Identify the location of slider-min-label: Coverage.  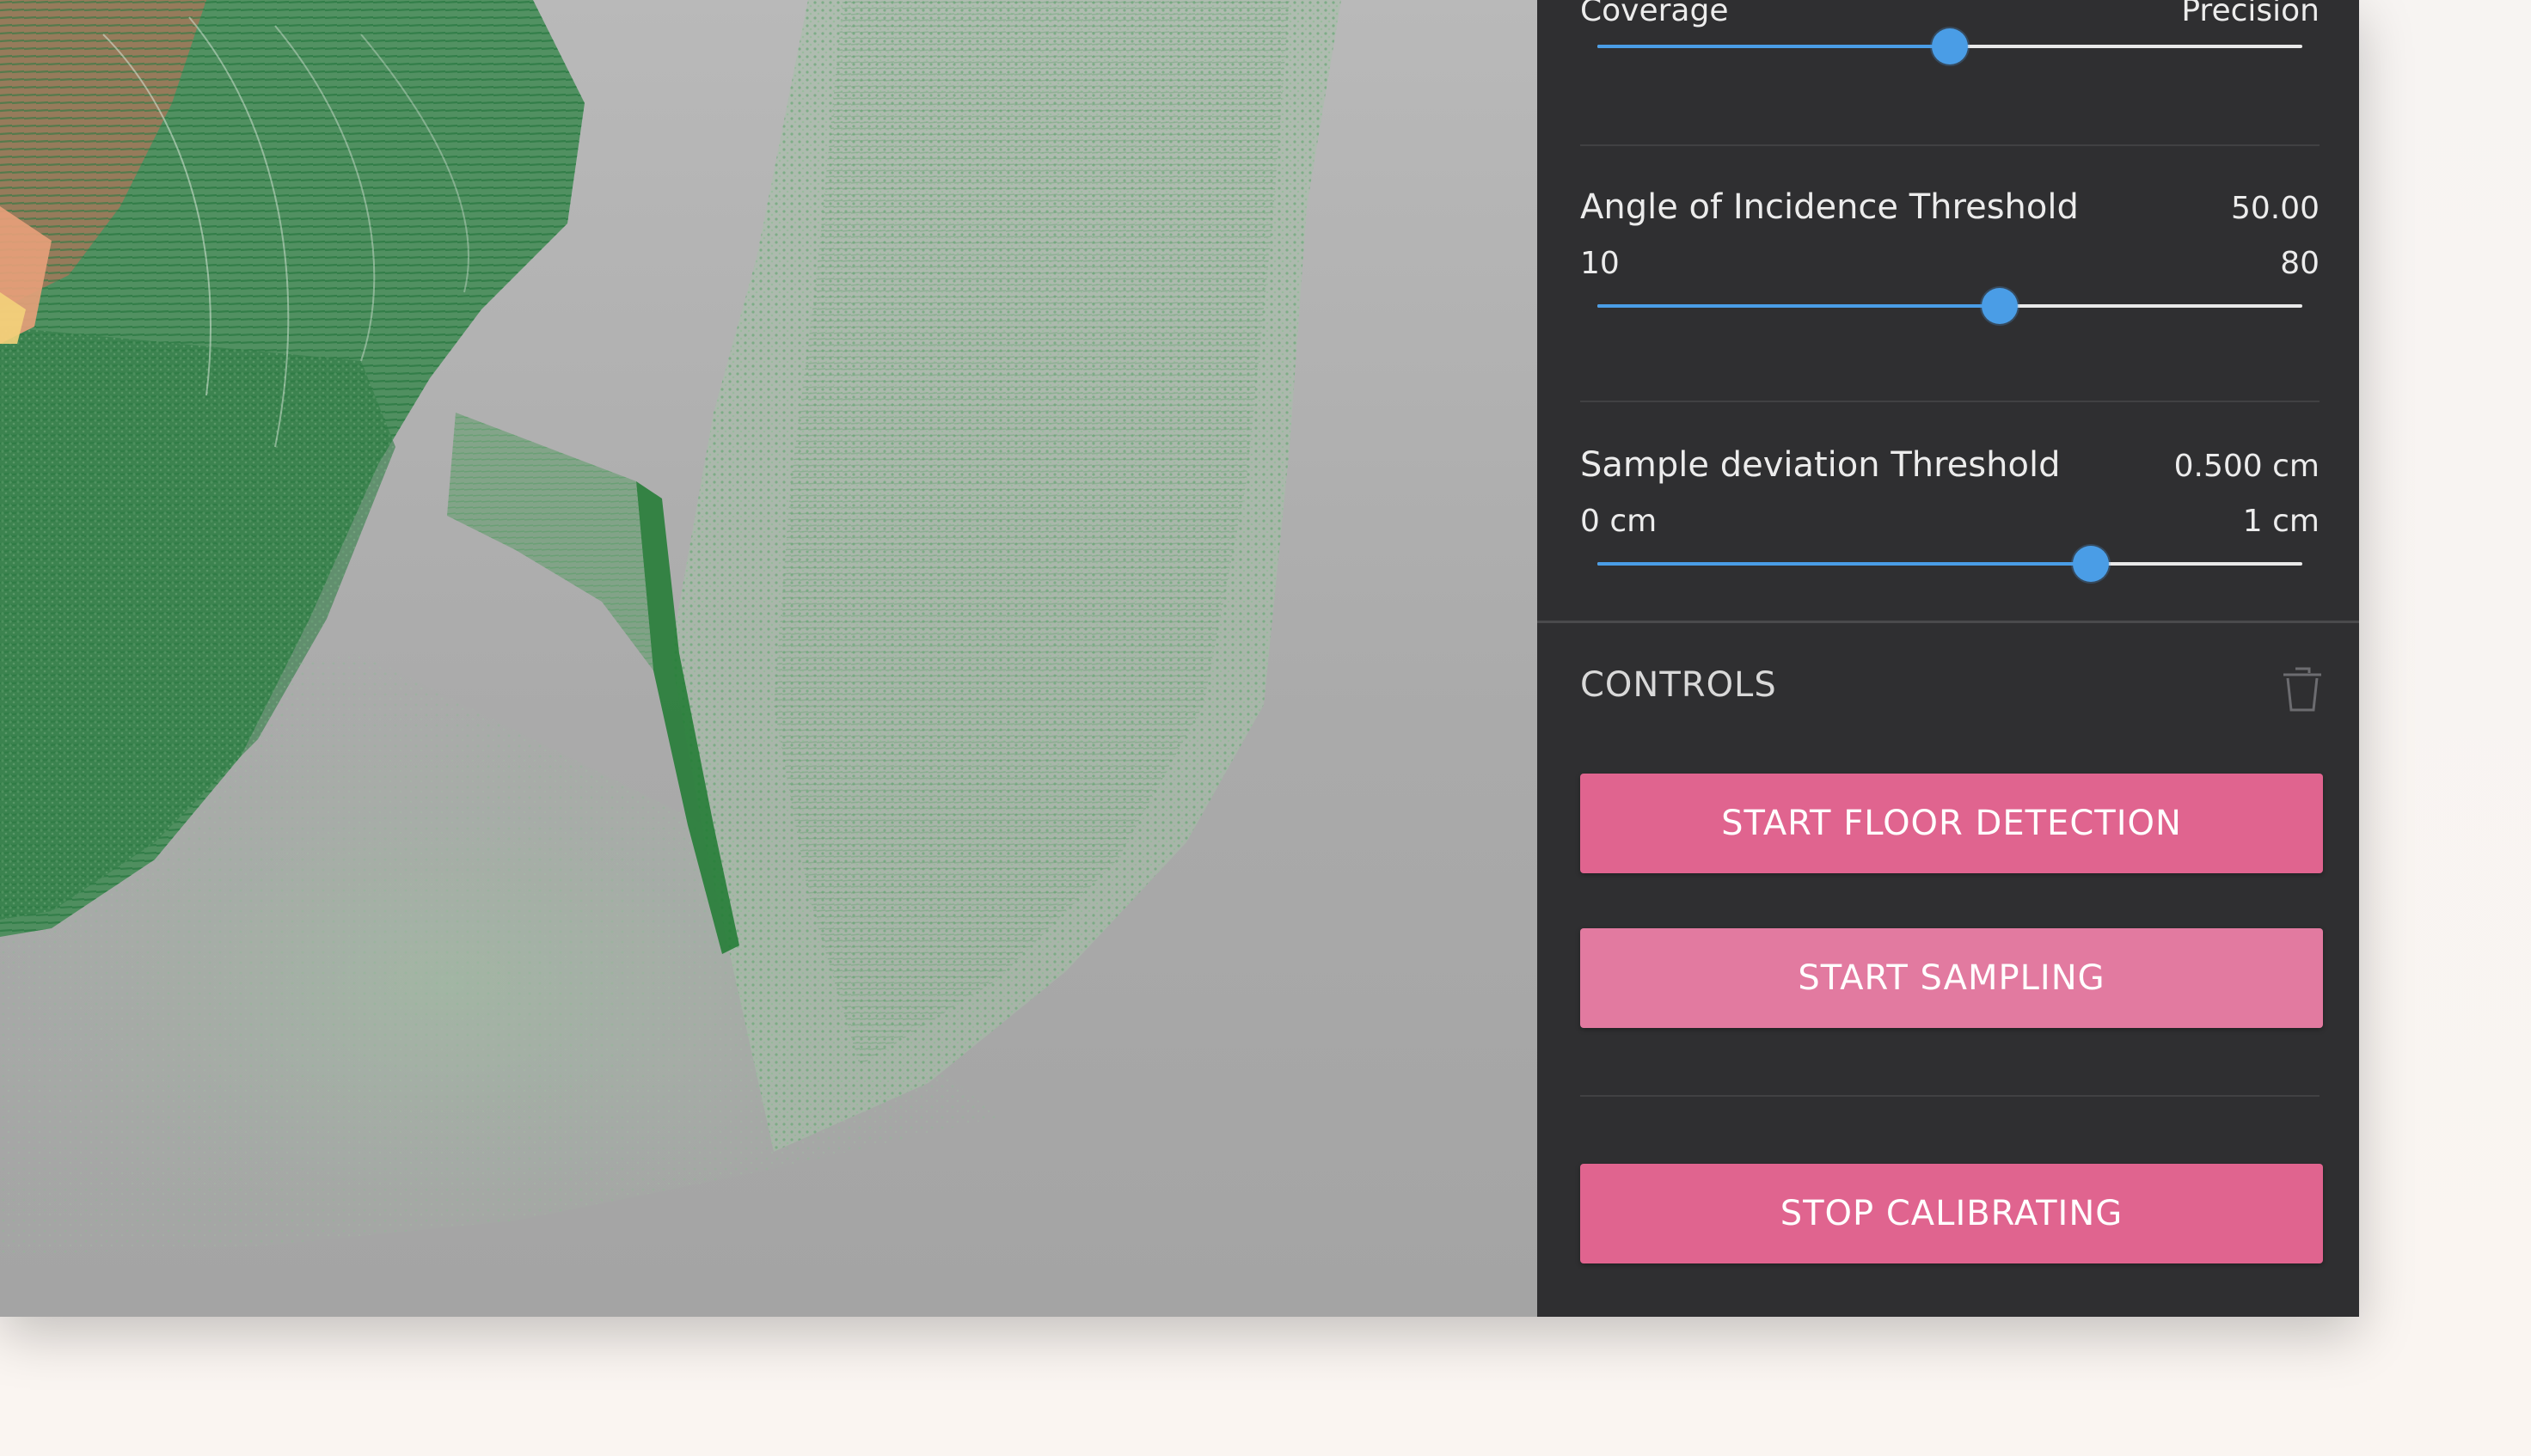
(1655, 14).